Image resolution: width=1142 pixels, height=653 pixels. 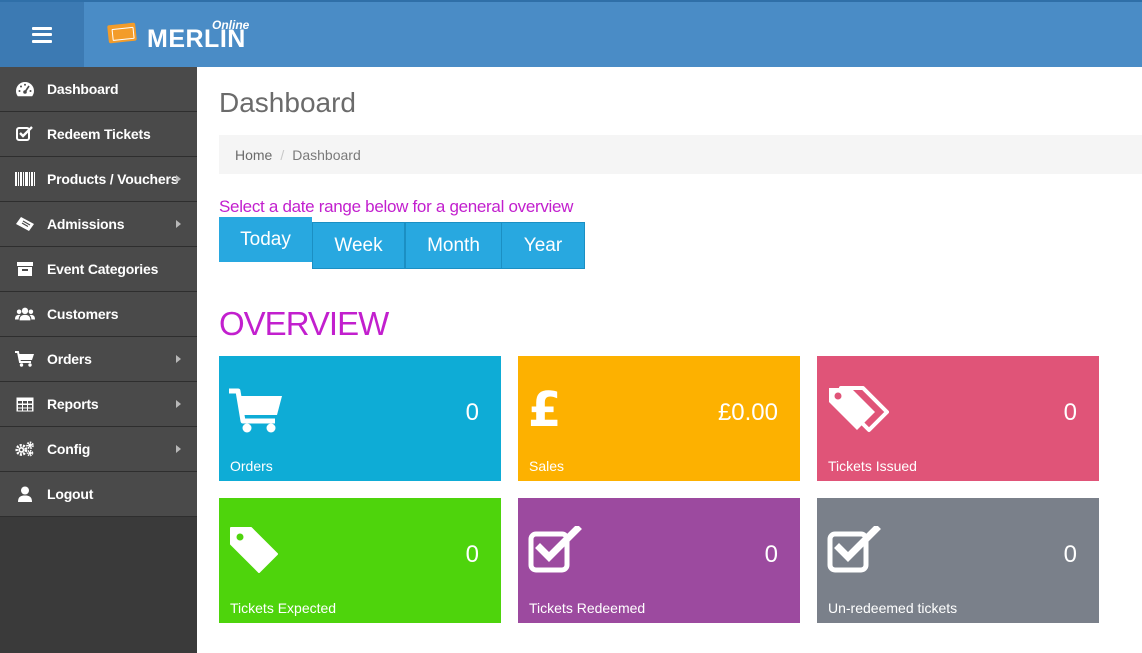 I want to click on sidebar-item-reports: Reports, so click(x=98, y=404).